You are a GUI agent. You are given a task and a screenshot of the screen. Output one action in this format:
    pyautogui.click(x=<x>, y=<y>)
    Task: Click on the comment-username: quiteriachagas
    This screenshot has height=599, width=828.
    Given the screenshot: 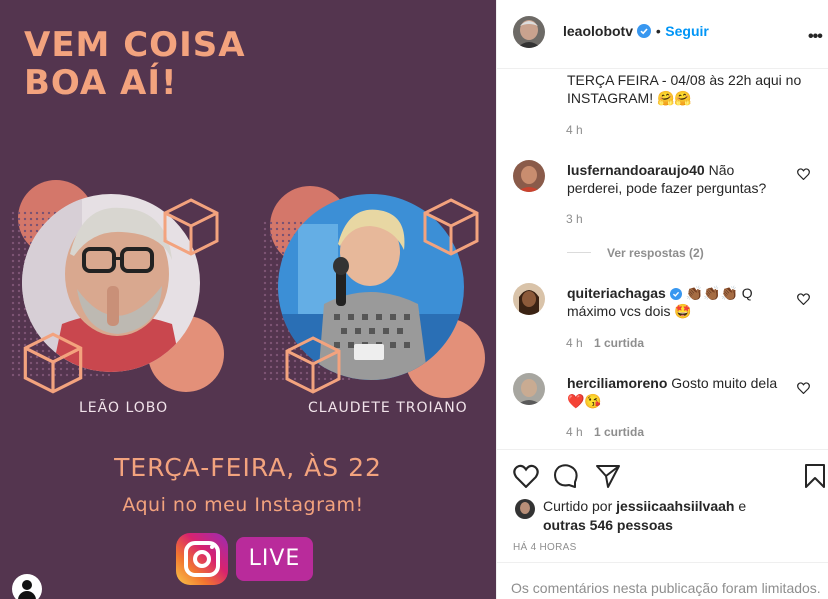 What is the action you would take?
    pyautogui.click(x=616, y=293)
    